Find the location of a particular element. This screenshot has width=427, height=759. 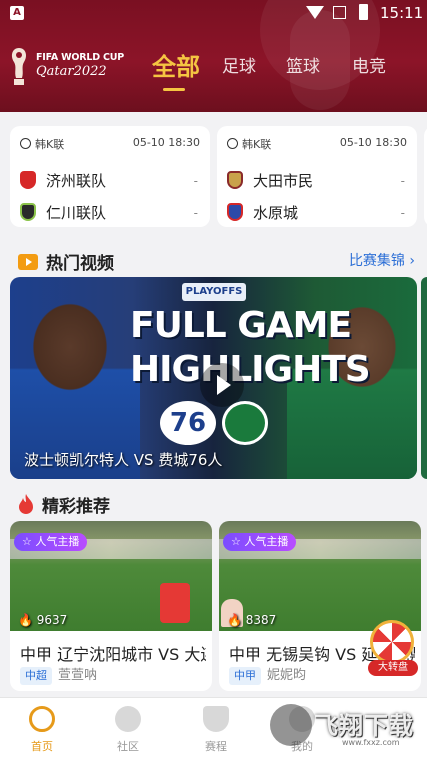

recommend-card: ☆ 人气主播 🔥 9637 中甲 辽宁沈阳城市 VS 大连 中超 萱萱呐 is located at coordinates (111, 606).